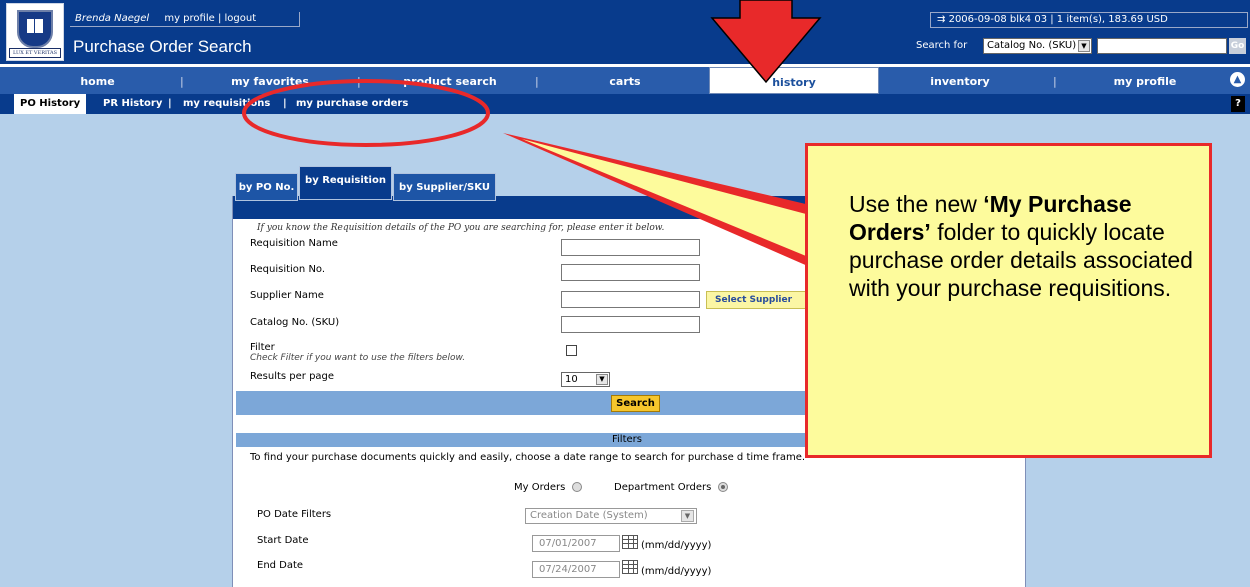 This screenshot has width=1250, height=587. Describe the element at coordinates (35, 53) in the screenshot. I see `logo-motto: LUX ET VERITAS` at that location.